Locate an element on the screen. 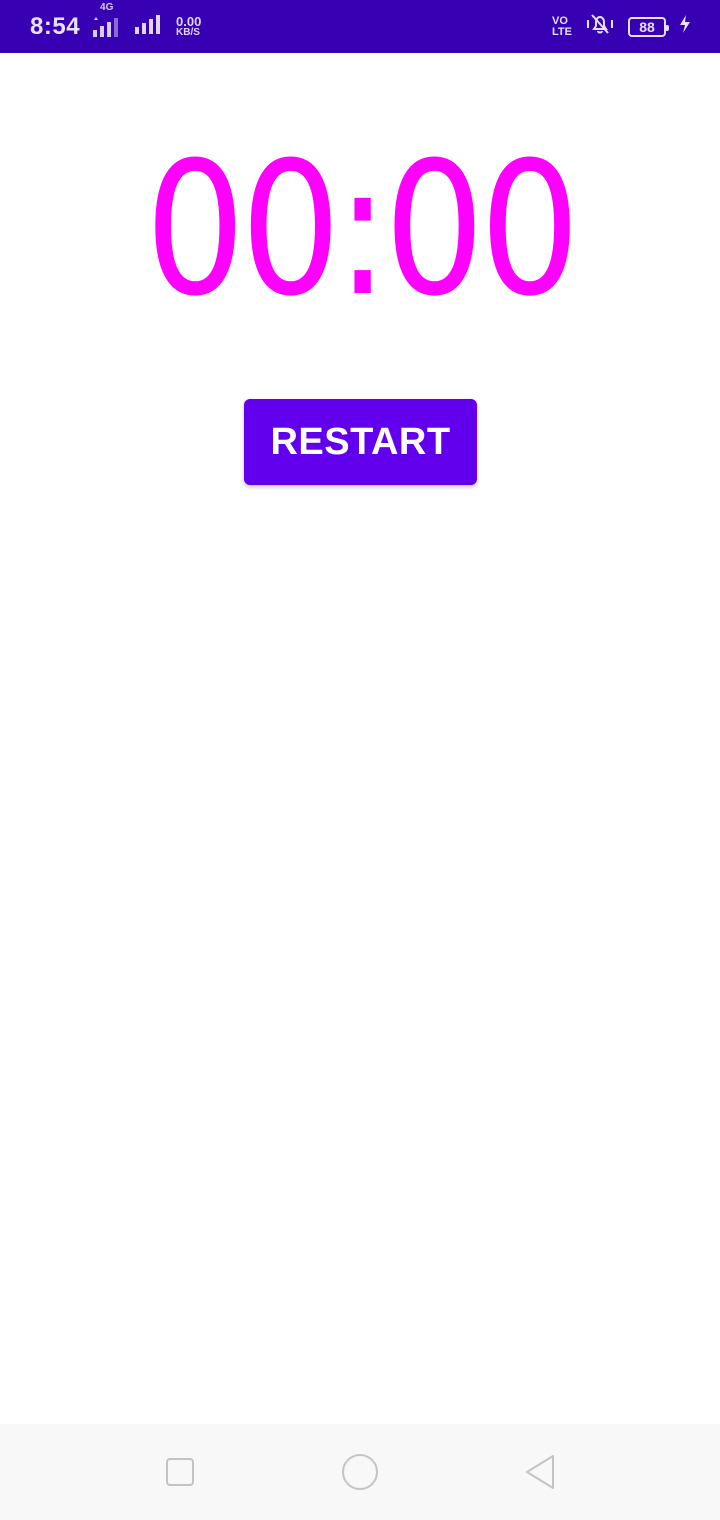 The image size is (720, 1520). status-bar: 8:54 4G 0.00 KB/S VO LTE 88 is located at coordinates (360, 26).